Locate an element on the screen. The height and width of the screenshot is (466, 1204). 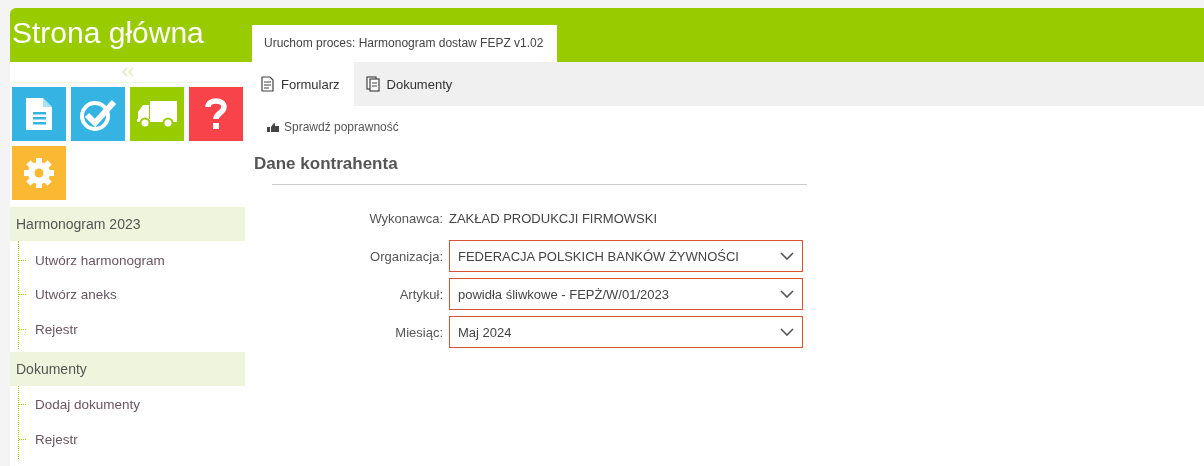
dropdown-field: powidła śliwkowe - FEPŻ/W/01/2023 is located at coordinates (626, 294).